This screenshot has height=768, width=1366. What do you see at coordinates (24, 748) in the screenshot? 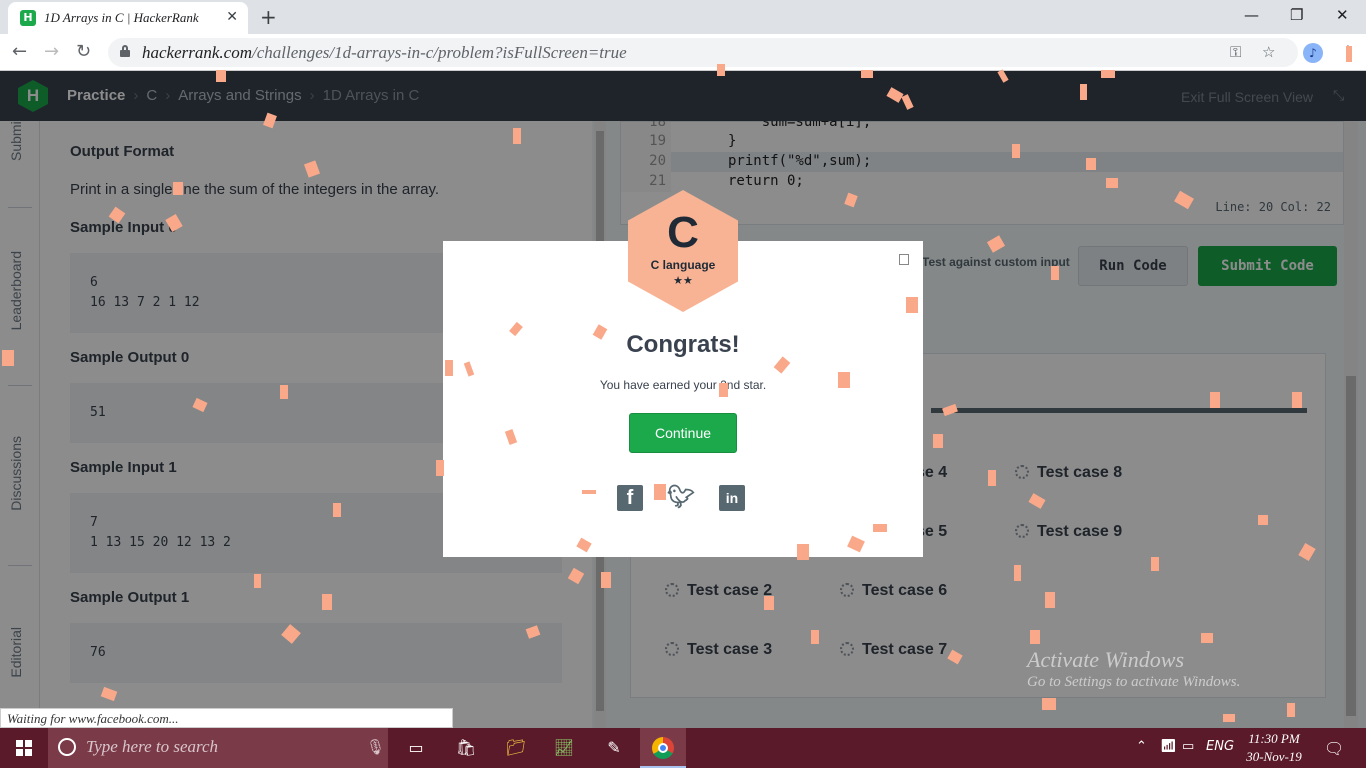
I see `windows-start-icon` at bounding box center [24, 748].